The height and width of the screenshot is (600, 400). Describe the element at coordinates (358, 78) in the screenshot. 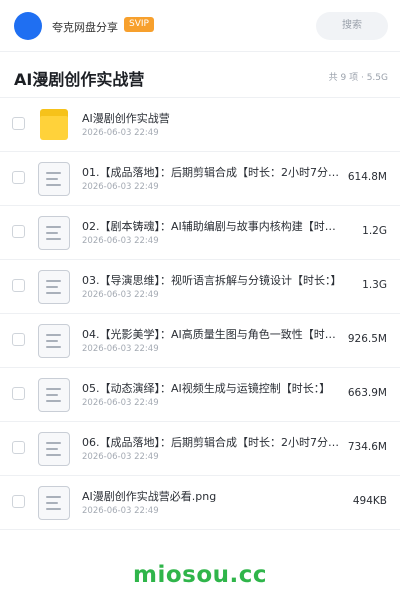

I see `folder-summary: 共 9 项 · 5.5G` at that location.